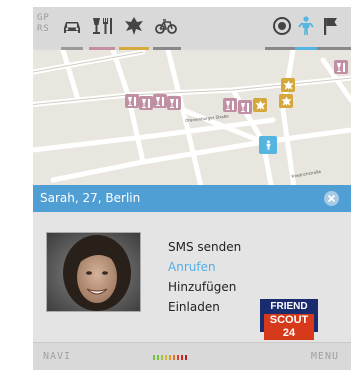 Image resolution: width=353 pixels, height=373 pixels. I want to click on bicycle-icon, so click(166, 26).